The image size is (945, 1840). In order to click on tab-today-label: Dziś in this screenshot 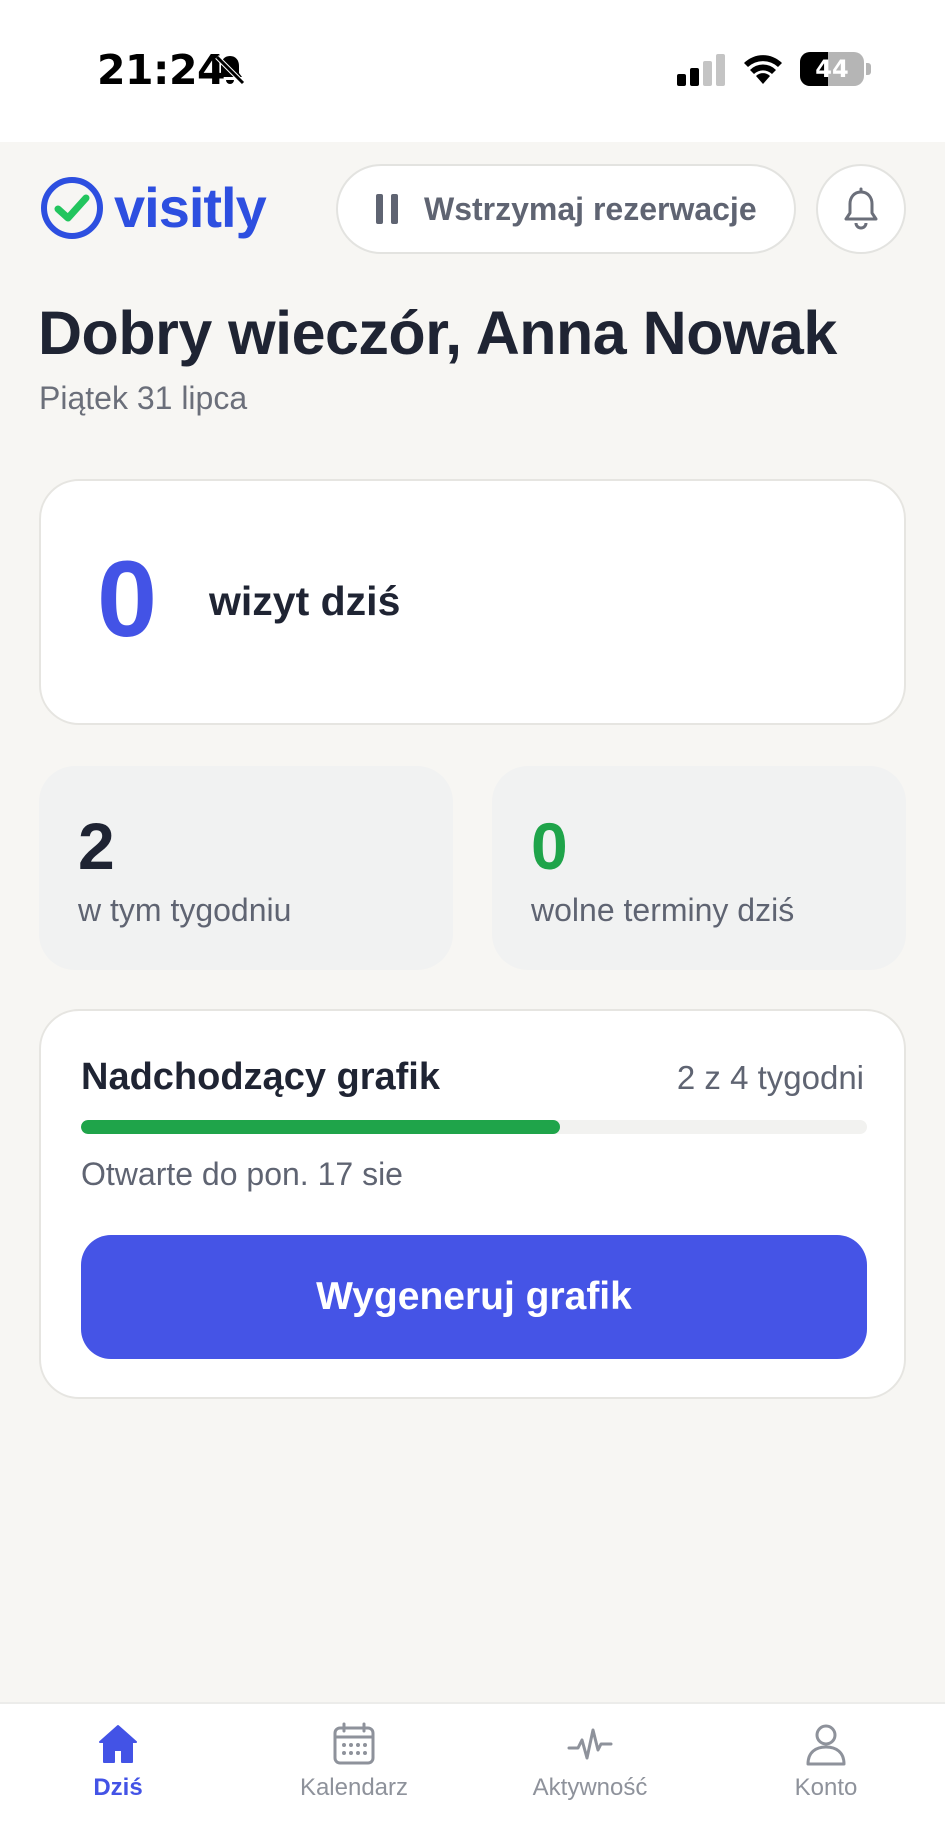, I will do `click(118, 1787)`.